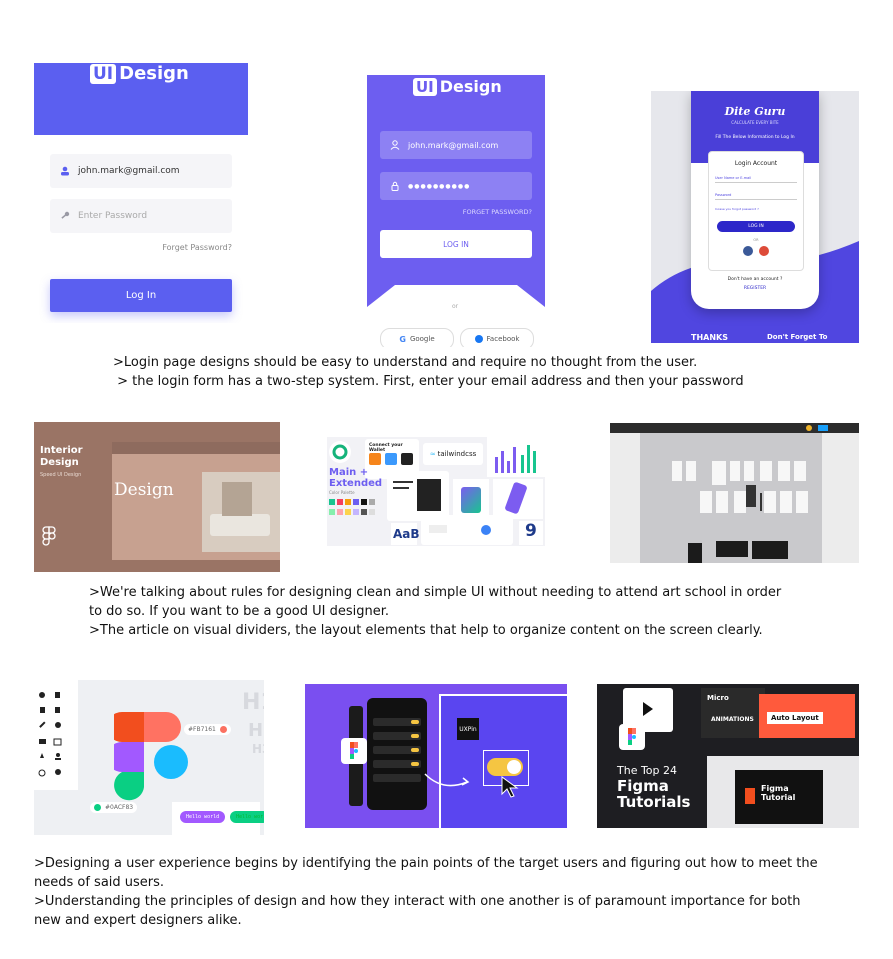 This screenshot has height=959, width=893. Describe the element at coordinates (737, 209) in the screenshot. I see `forgot-password-link: Incase you forgot password ?` at that location.